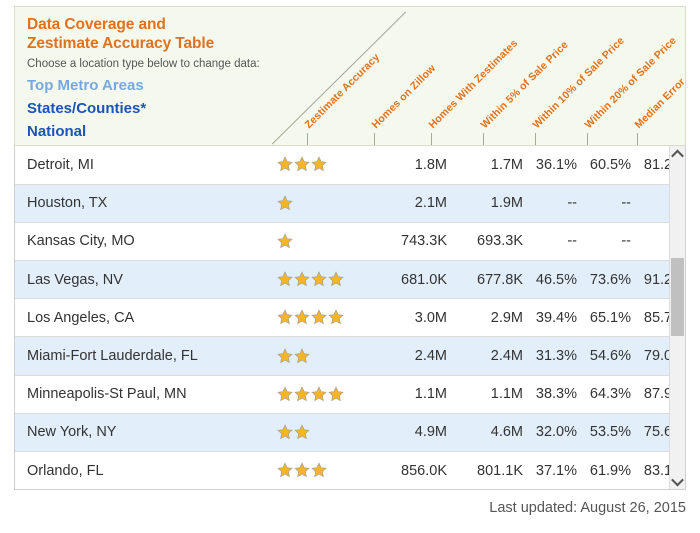 The height and width of the screenshot is (533, 700). I want to click on table-row: Houston, TX2.1M1.9M--------, so click(350, 203).